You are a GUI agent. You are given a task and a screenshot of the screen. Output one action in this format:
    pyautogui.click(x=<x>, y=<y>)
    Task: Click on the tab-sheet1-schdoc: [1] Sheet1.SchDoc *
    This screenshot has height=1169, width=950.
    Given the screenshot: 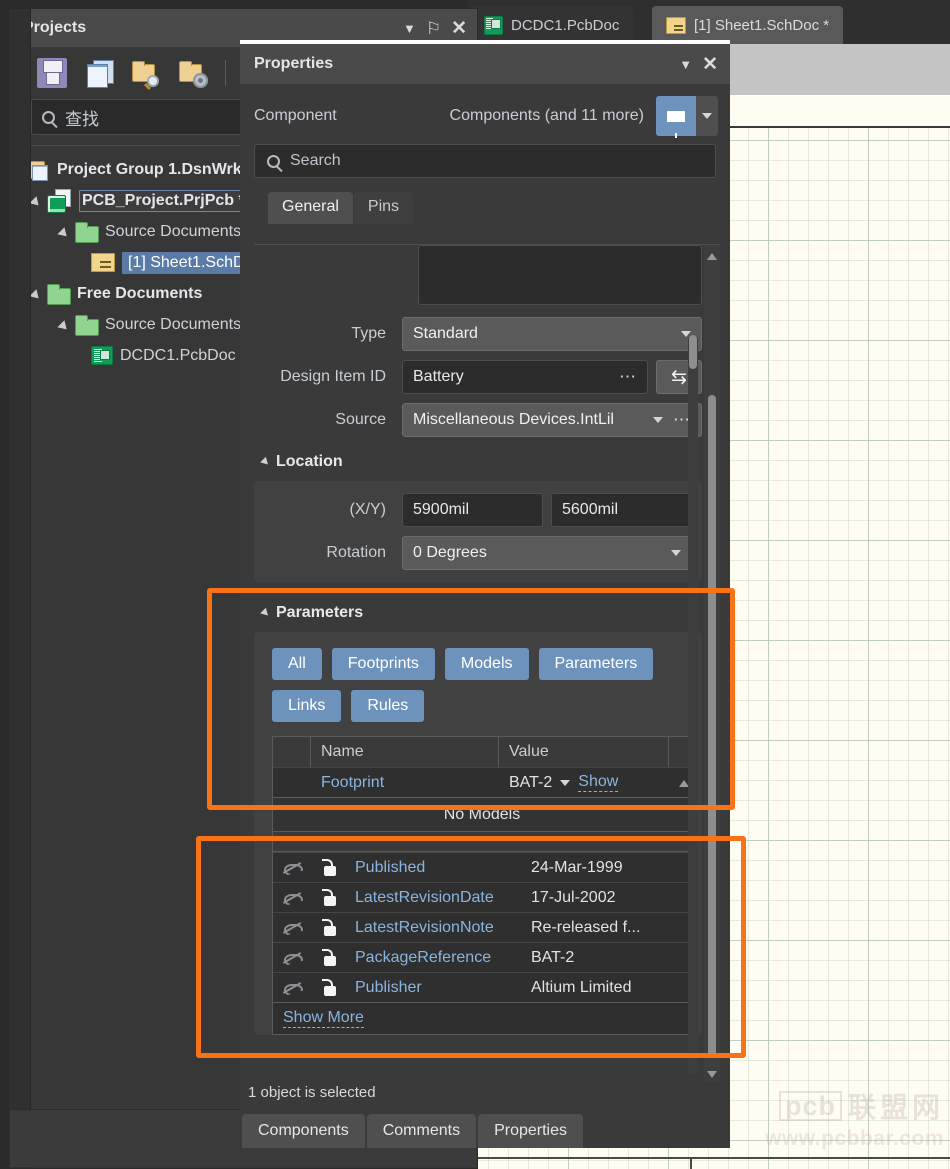 What is the action you would take?
    pyautogui.click(x=748, y=25)
    